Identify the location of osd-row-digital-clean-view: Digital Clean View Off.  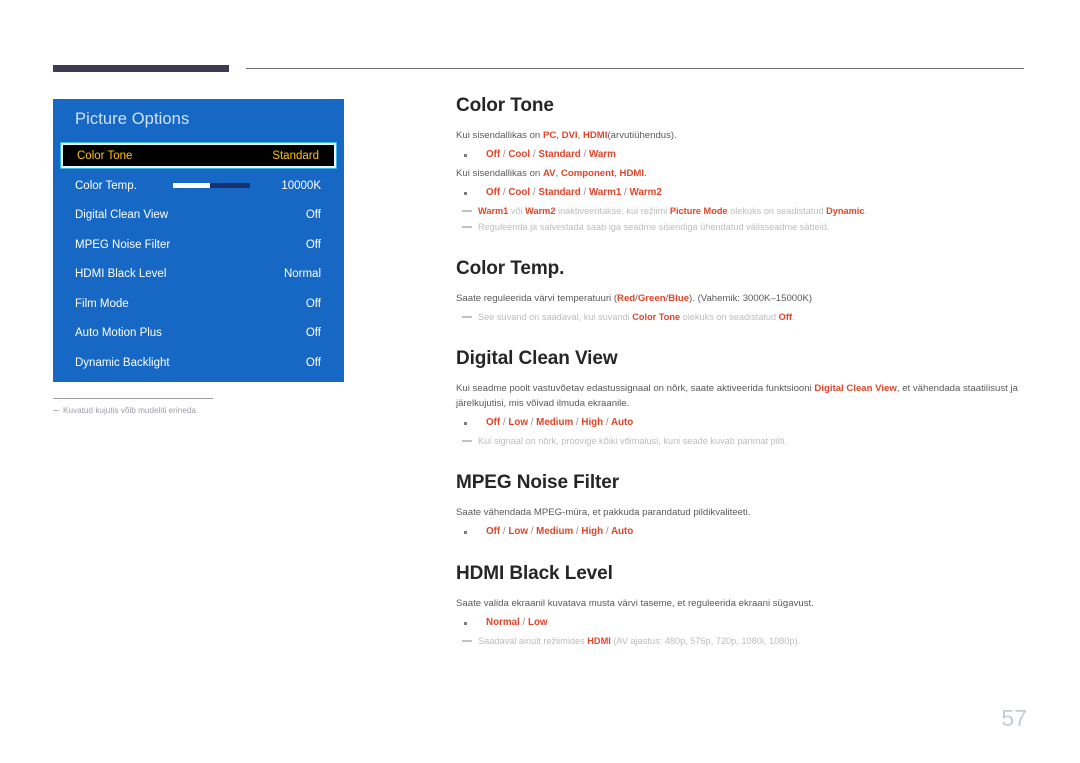
(198, 216).